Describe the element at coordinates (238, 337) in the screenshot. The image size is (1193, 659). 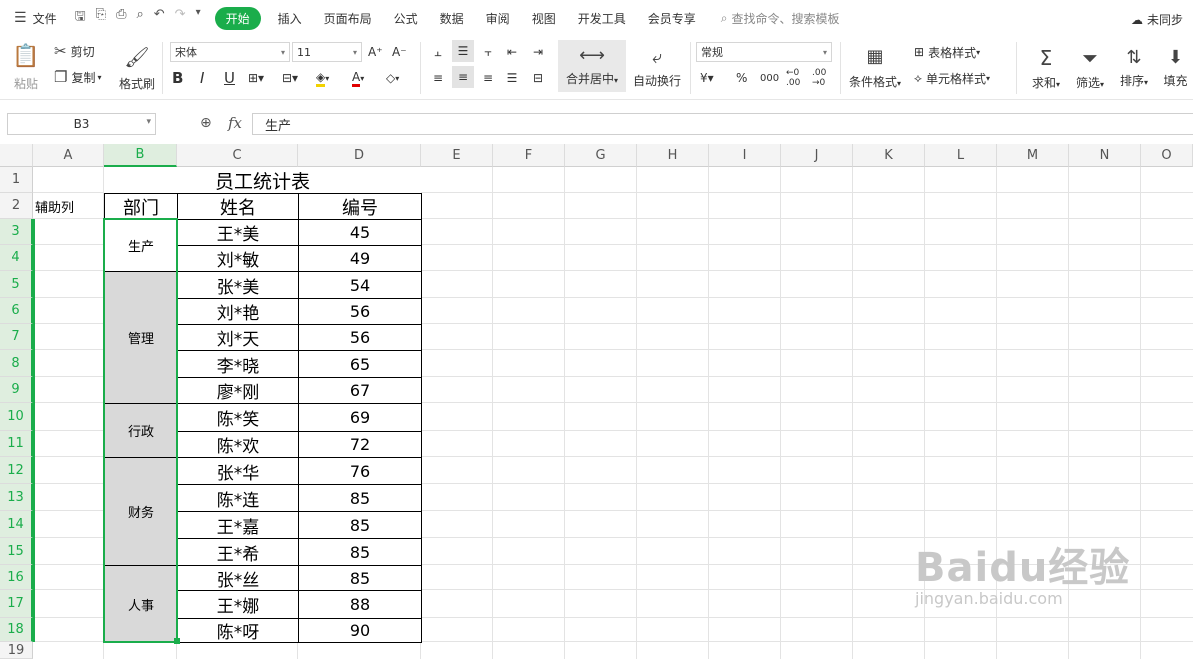
I see `name-cell: 刘*天` at that location.